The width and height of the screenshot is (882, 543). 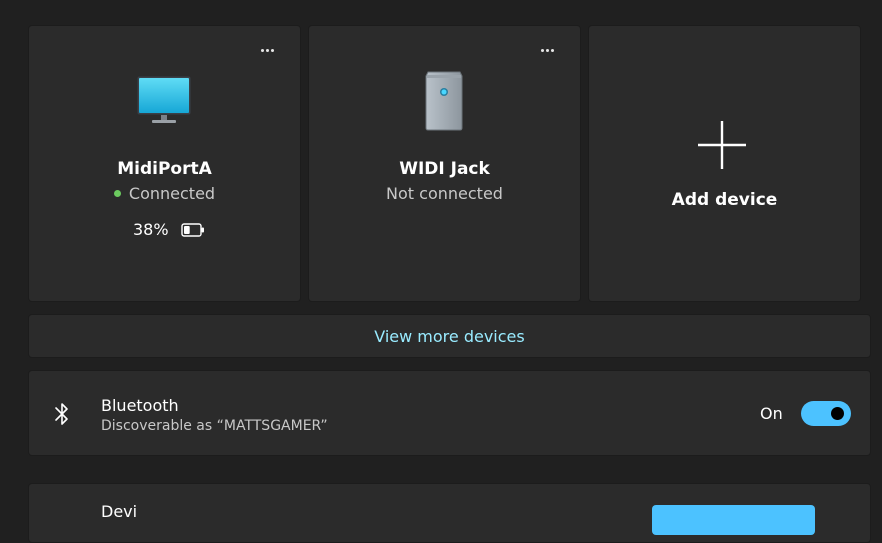 I want to click on device-name: WIDI Jack, so click(x=444, y=169).